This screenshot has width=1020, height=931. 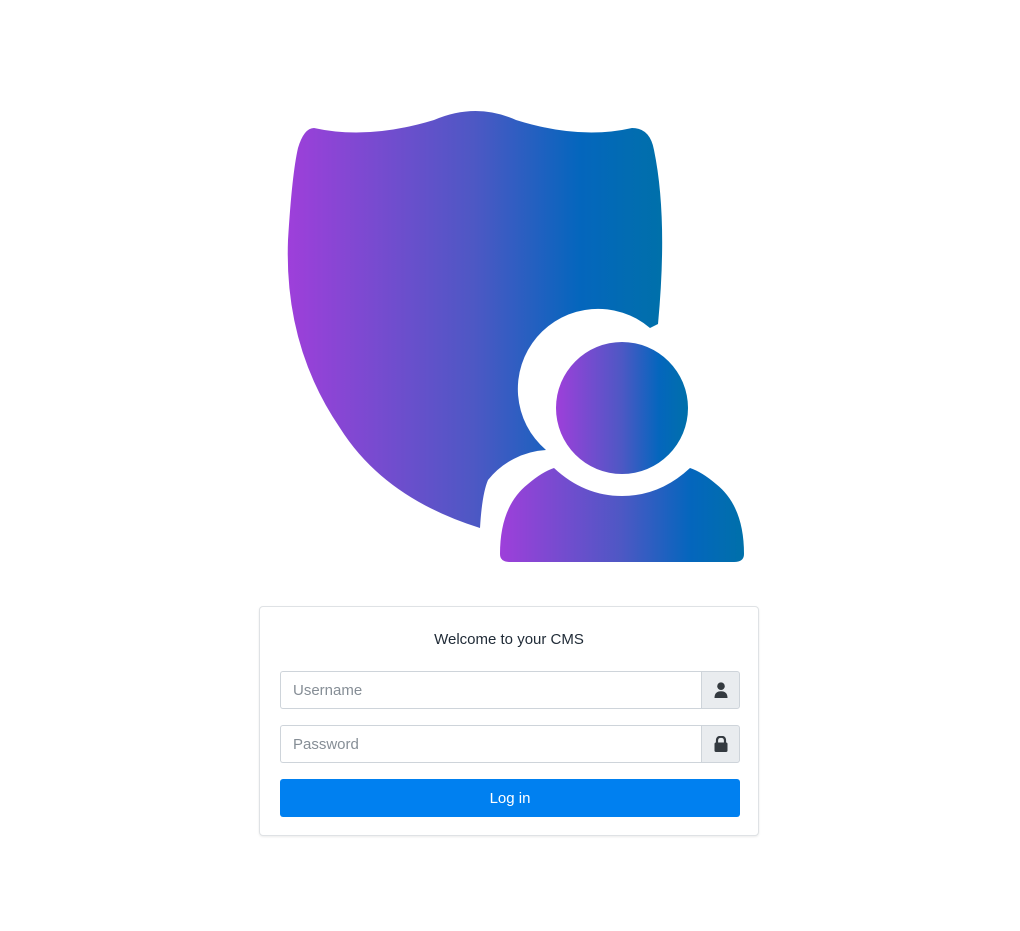 I want to click on login-card: Welcome to your CMS Log in, so click(x=509, y=721).